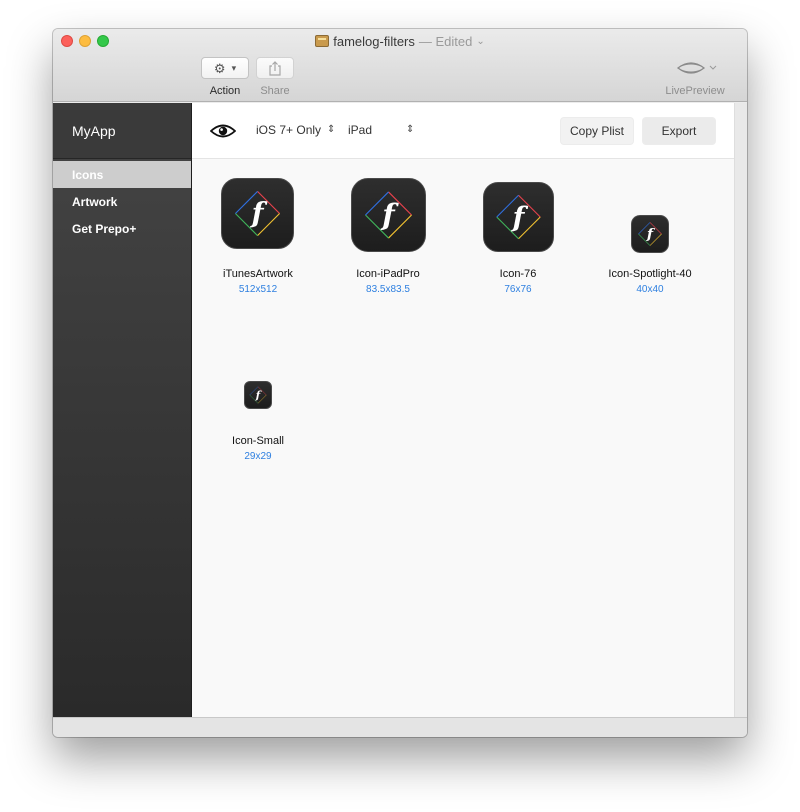 The height and width of the screenshot is (812, 800). I want to click on livepreview-button, so click(698, 68).